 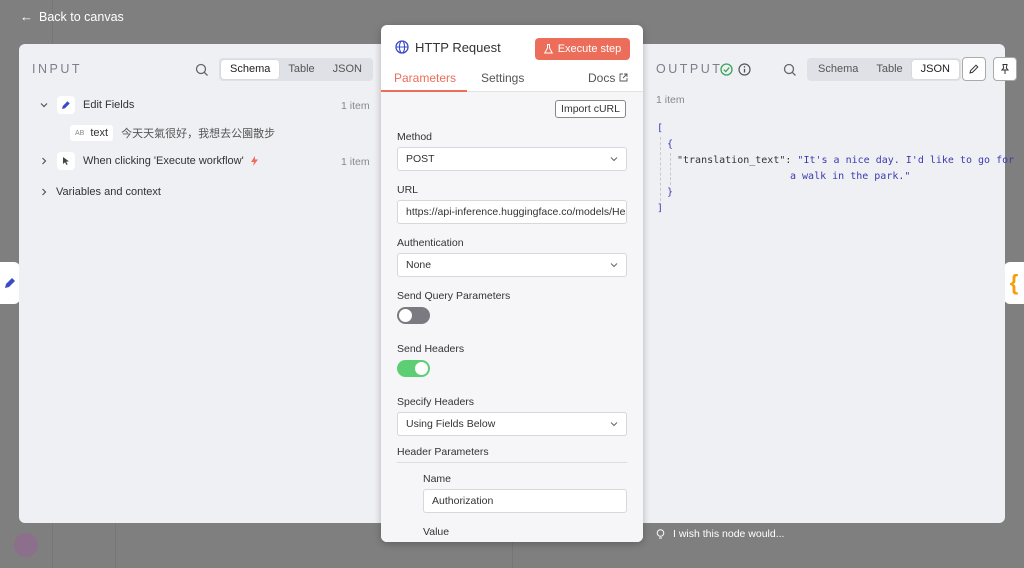 What do you see at coordinates (413, 315) in the screenshot?
I see `send-query-toggle` at bounding box center [413, 315].